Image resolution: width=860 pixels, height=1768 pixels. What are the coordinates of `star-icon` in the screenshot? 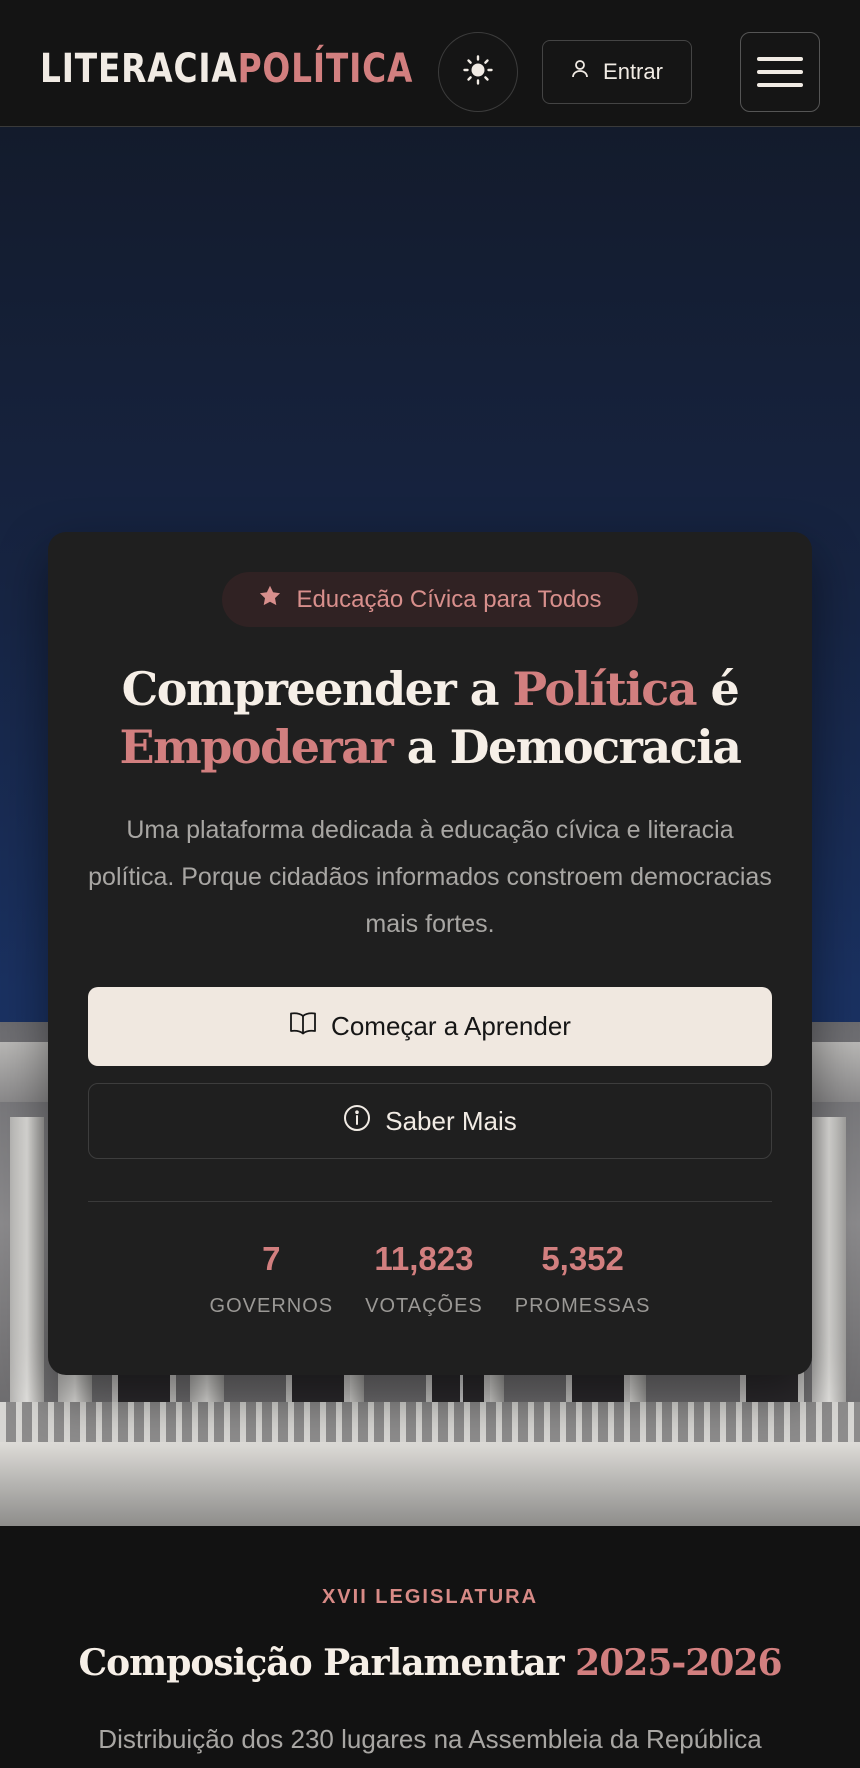 It's located at (270, 599).